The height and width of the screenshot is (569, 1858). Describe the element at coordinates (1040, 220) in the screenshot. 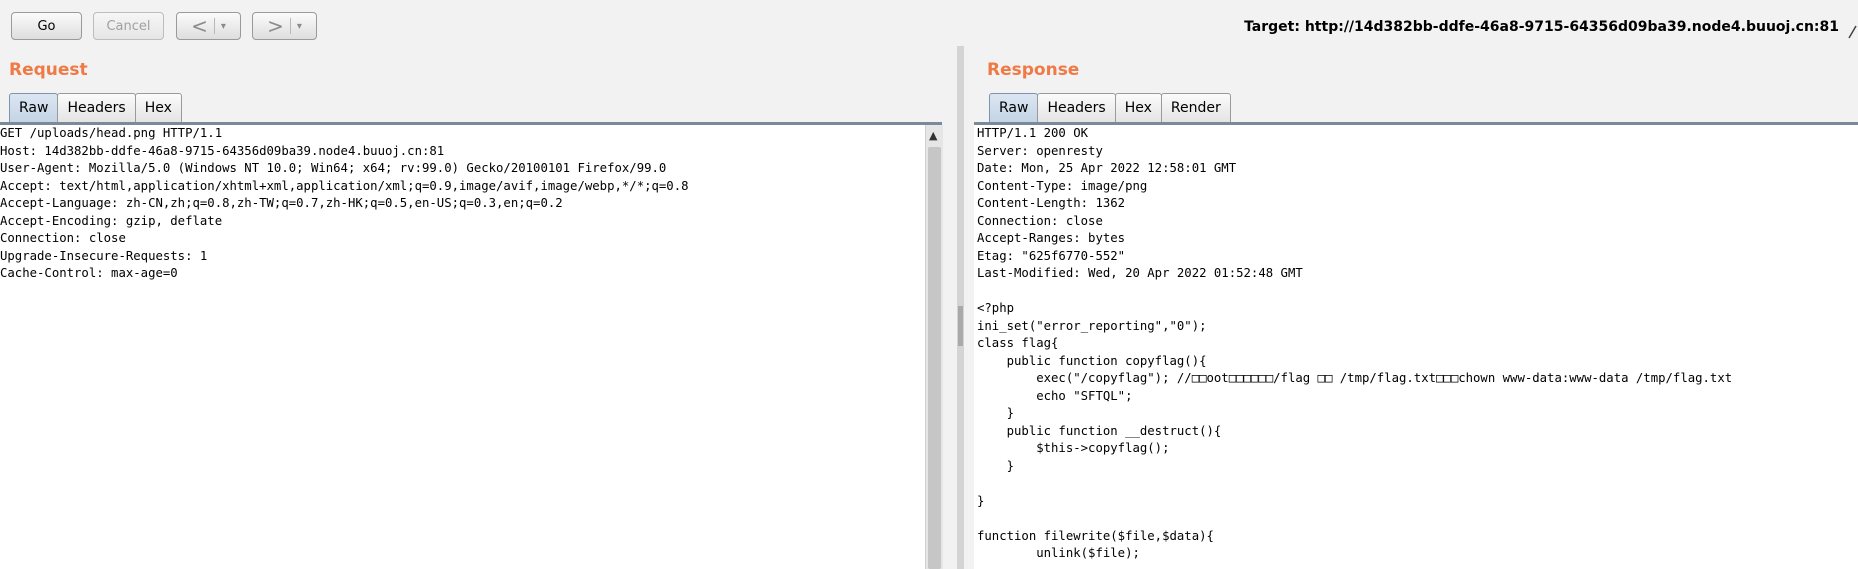

I see `response-line: Connection: close` at that location.